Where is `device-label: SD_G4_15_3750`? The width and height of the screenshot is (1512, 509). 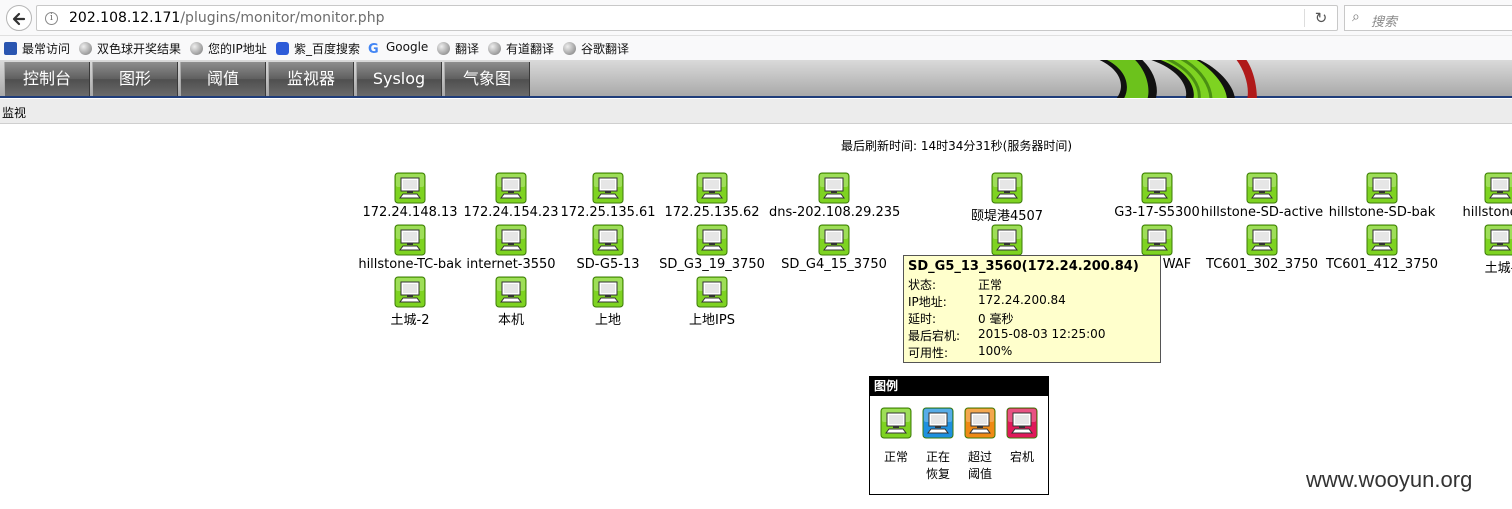 device-label: SD_G4_15_3750 is located at coordinates (834, 264).